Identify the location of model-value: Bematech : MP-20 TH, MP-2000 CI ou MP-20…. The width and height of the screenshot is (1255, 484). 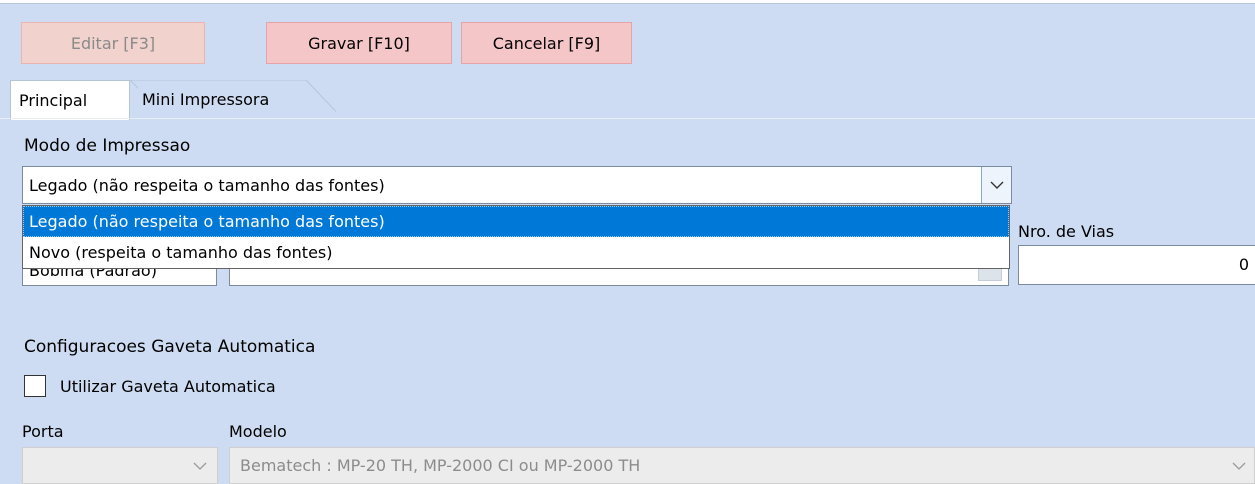
(440, 465).